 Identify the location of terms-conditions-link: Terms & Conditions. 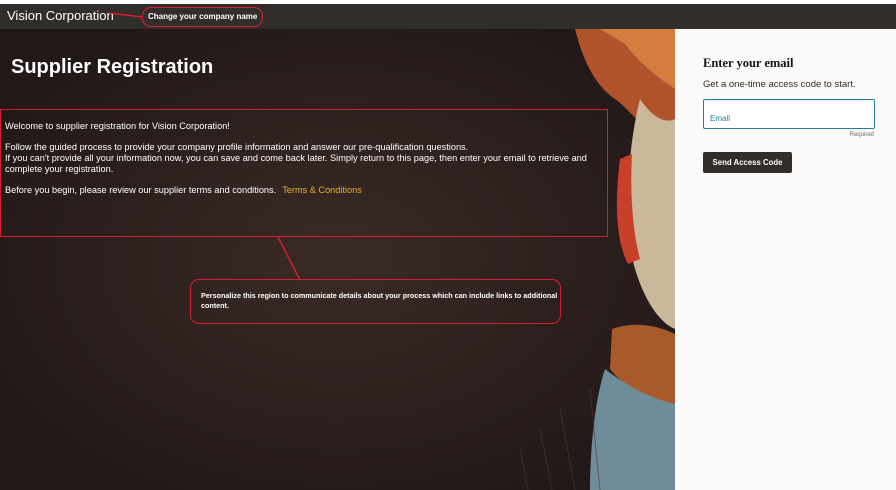
(322, 190).